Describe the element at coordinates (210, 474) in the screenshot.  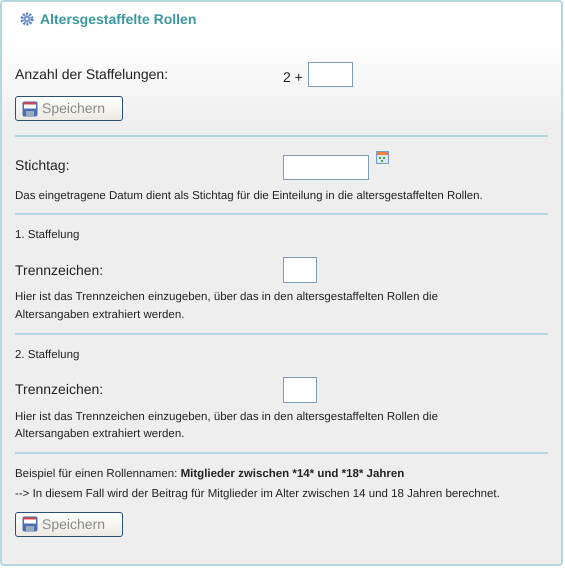
I see `example-text: Beispiel für einen Rollennamen: Mitglieder zwischen *14* und *18* Jahren` at that location.